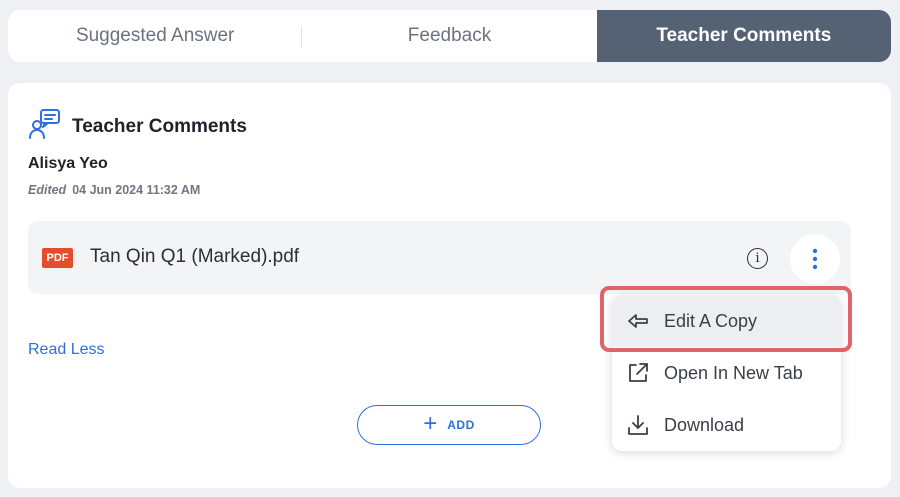 The image size is (900, 497). I want to click on attachment-file-name: Tan Qin Q1 (Marked).pdf, so click(194, 257).